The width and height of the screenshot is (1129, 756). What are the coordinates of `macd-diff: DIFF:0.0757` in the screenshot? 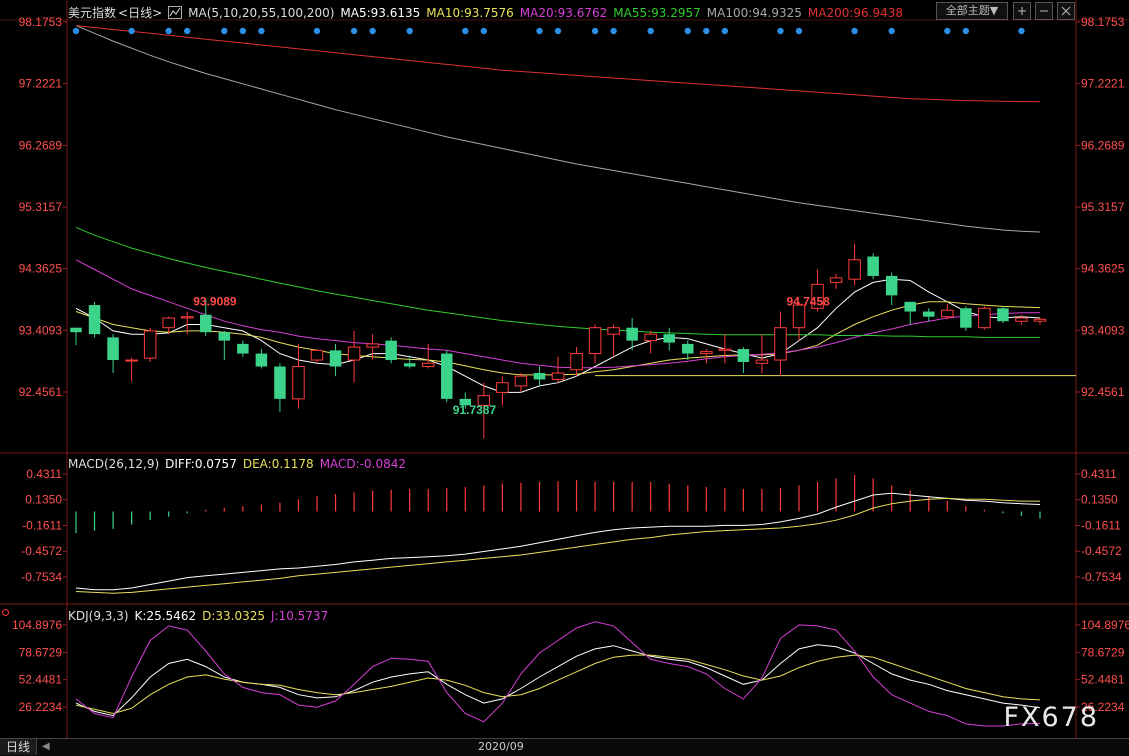 It's located at (201, 464).